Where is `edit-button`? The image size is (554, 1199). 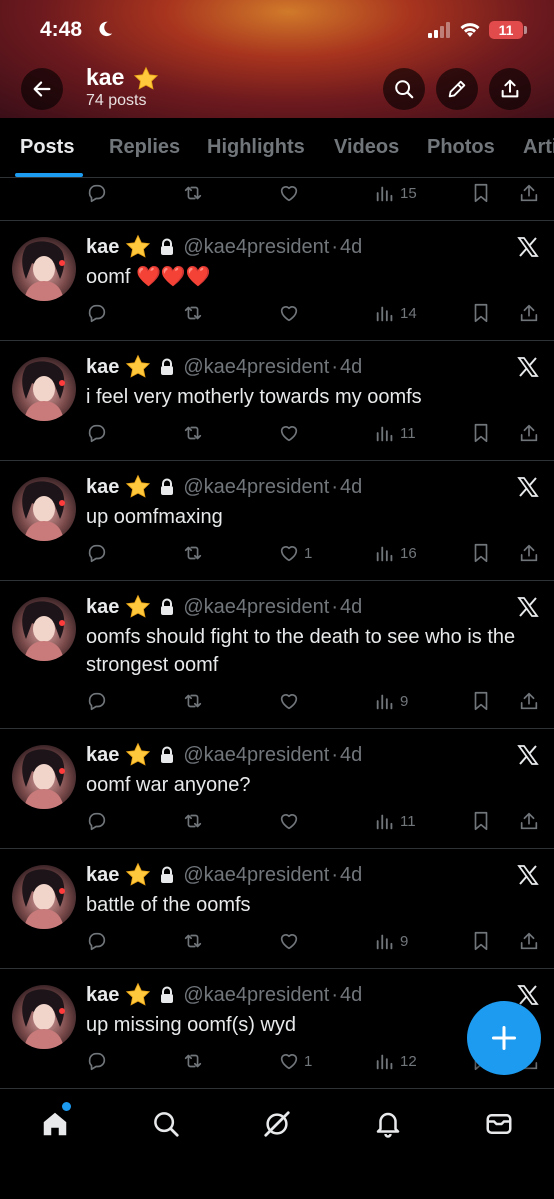
edit-button is located at coordinates (457, 89).